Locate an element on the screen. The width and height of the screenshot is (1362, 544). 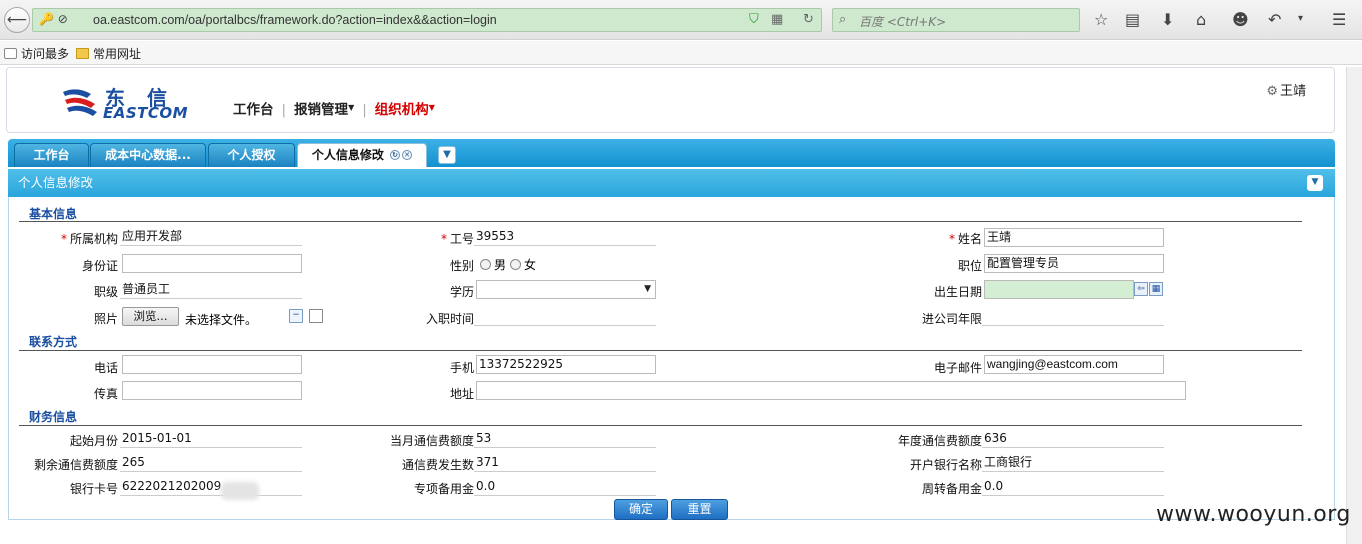
id-label: 身份证 is located at coordinates (99, 266).